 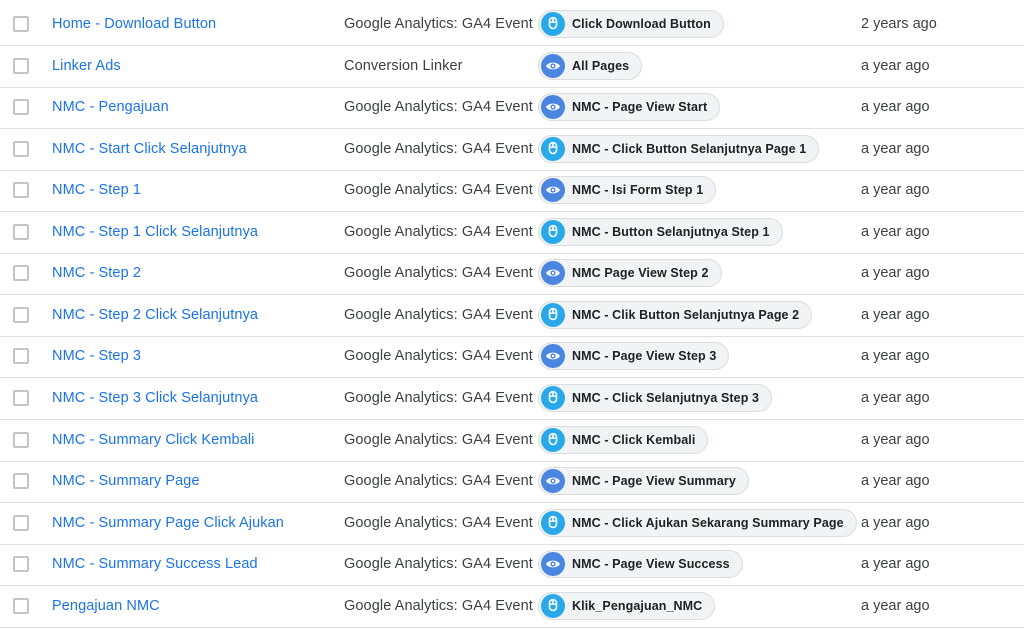 I want to click on trigger-chip: NMC Page View Step 2, so click(x=630, y=273).